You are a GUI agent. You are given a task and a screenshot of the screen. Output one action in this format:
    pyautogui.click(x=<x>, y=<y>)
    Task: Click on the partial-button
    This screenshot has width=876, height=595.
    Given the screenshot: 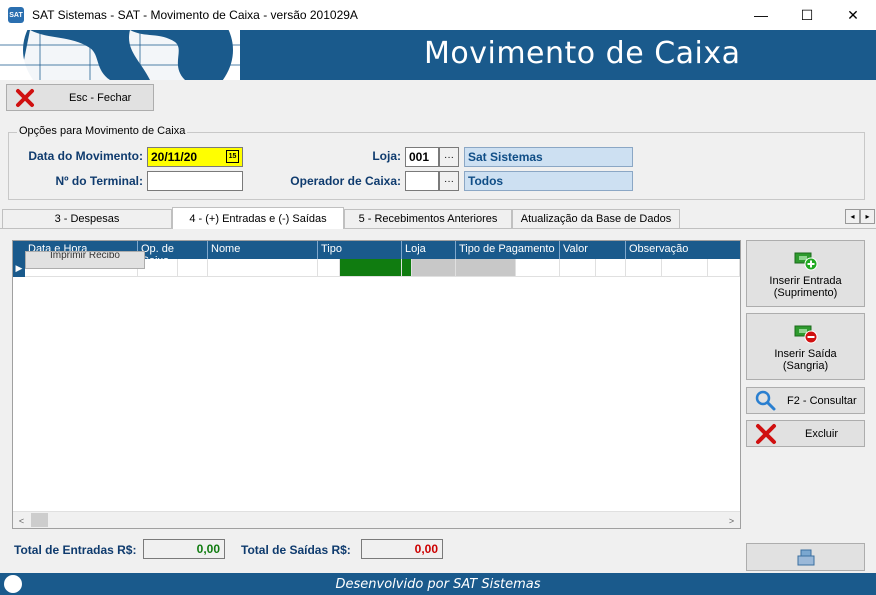 What is the action you would take?
    pyautogui.click(x=805, y=557)
    